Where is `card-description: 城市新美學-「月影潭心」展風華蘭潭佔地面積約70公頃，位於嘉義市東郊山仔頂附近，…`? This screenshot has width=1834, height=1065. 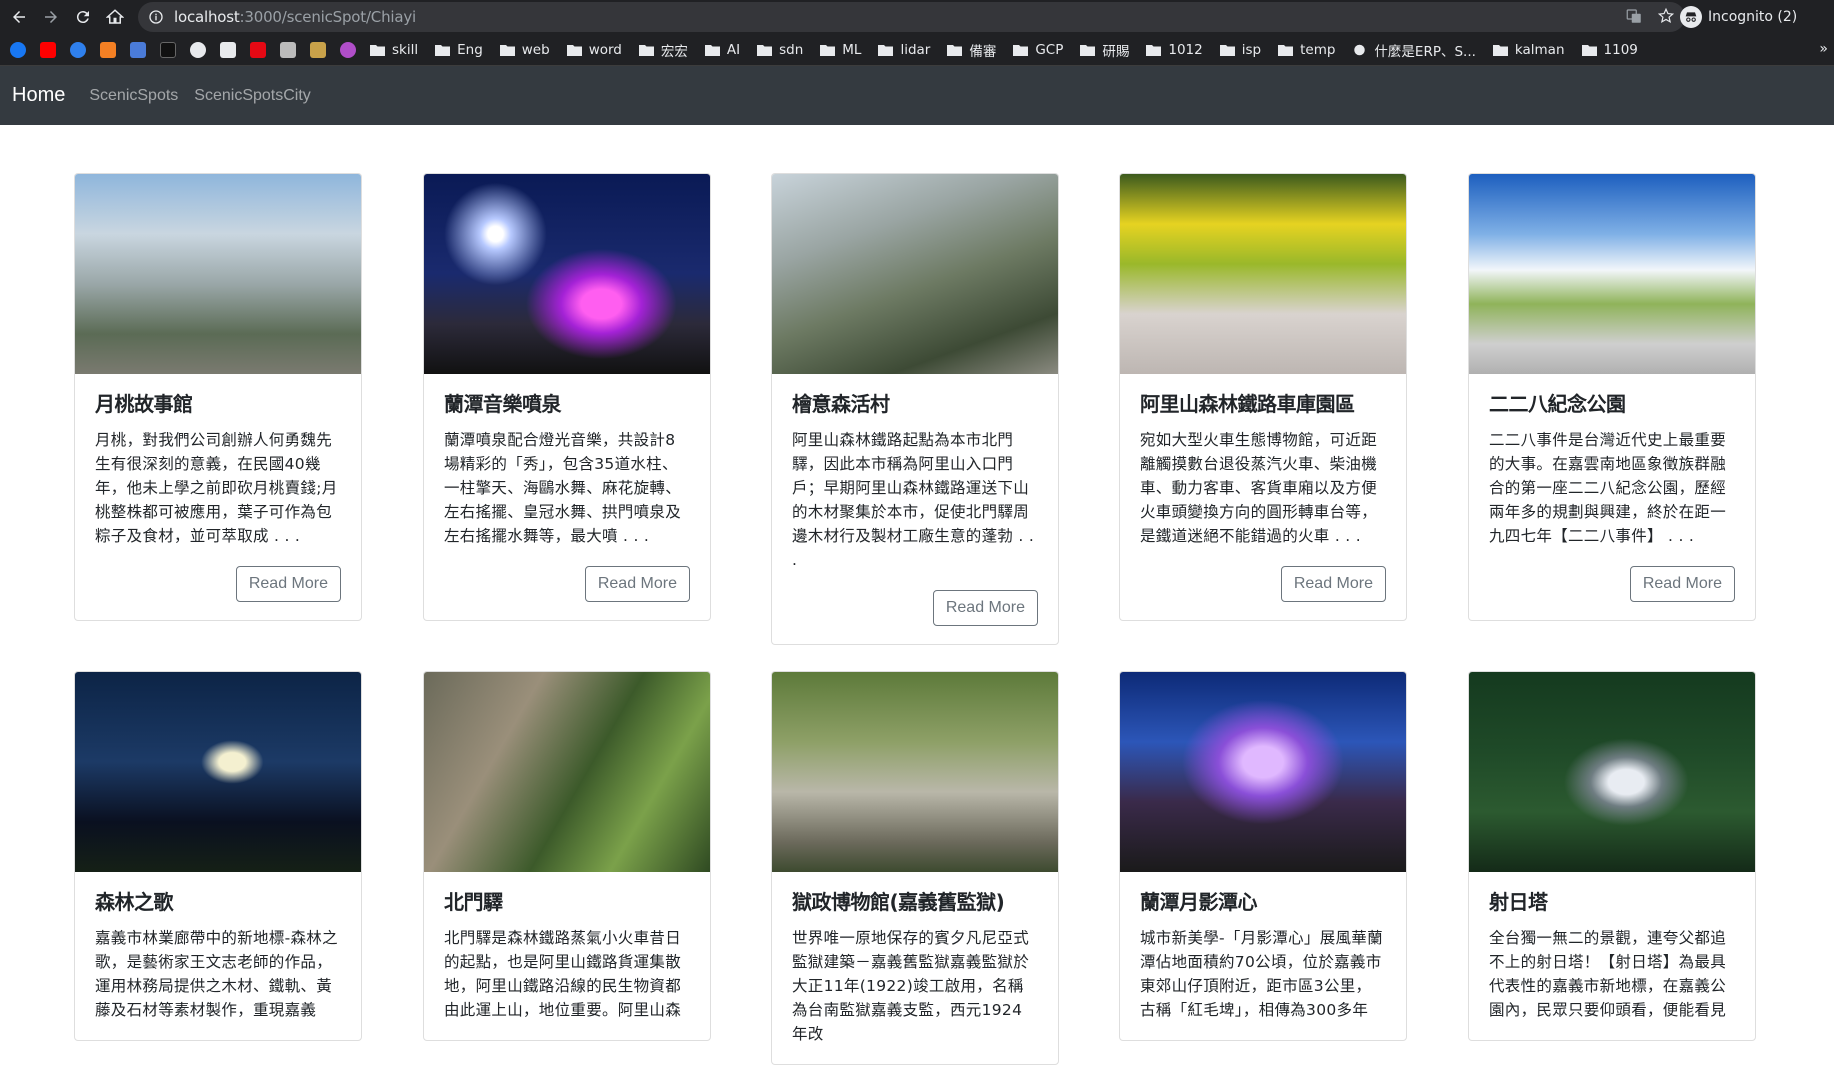
card-description: 城市新美學-「月影潭心」展風華蘭潭佔地面積約70公頃，位於嘉義市東郊山仔頂附近，… is located at coordinates (1261, 974).